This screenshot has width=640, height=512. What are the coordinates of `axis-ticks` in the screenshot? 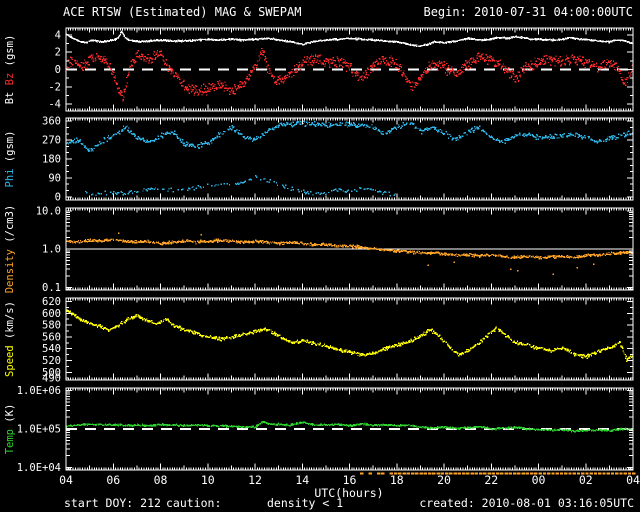 It's located at (349, 339).